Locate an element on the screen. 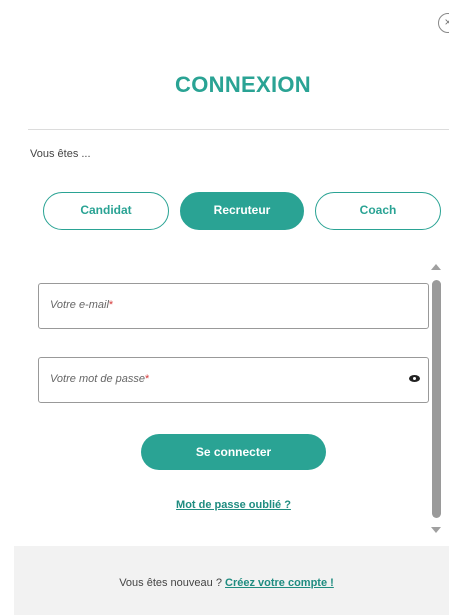 The height and width of the screenshot is (615, 449). email-field: Votre e-mail* is located at coordinates (233, 306).